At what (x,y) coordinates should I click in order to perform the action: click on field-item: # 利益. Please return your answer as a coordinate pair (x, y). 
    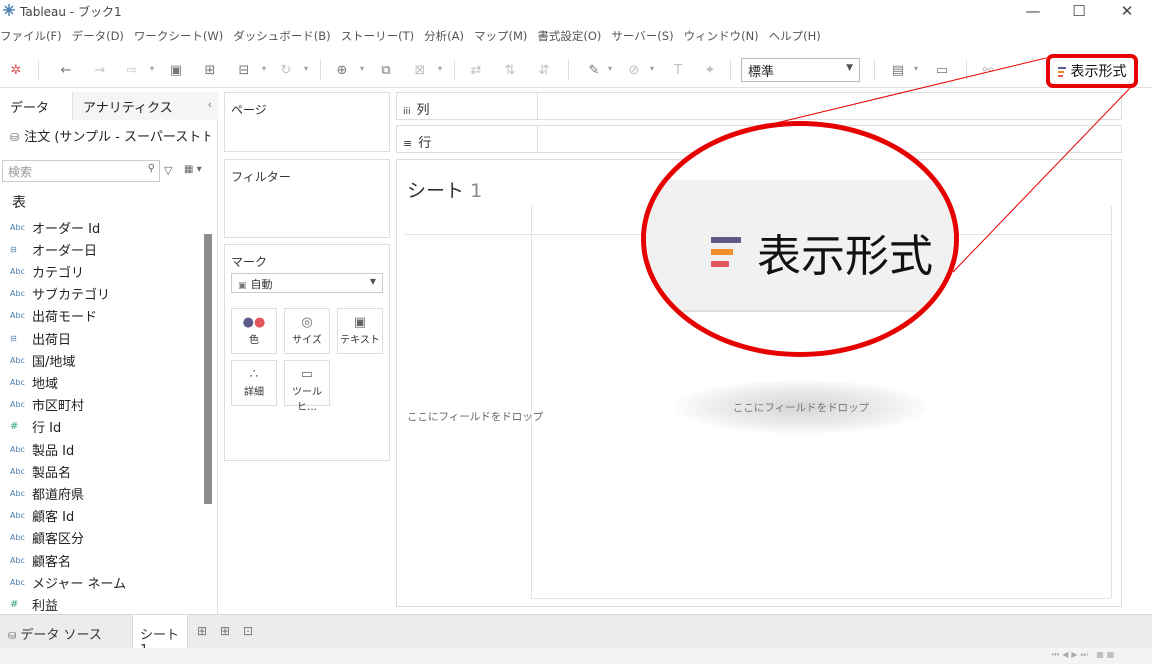
    Looking at the image, I should click on (34, 604).